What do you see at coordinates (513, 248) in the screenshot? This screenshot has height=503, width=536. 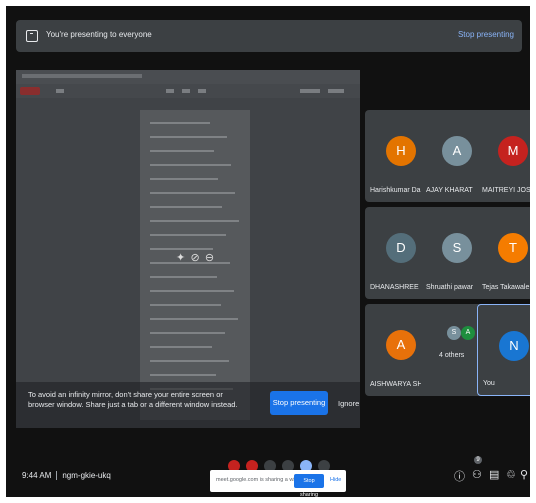 I see `avatar: T` at bounding box center [513, 248].